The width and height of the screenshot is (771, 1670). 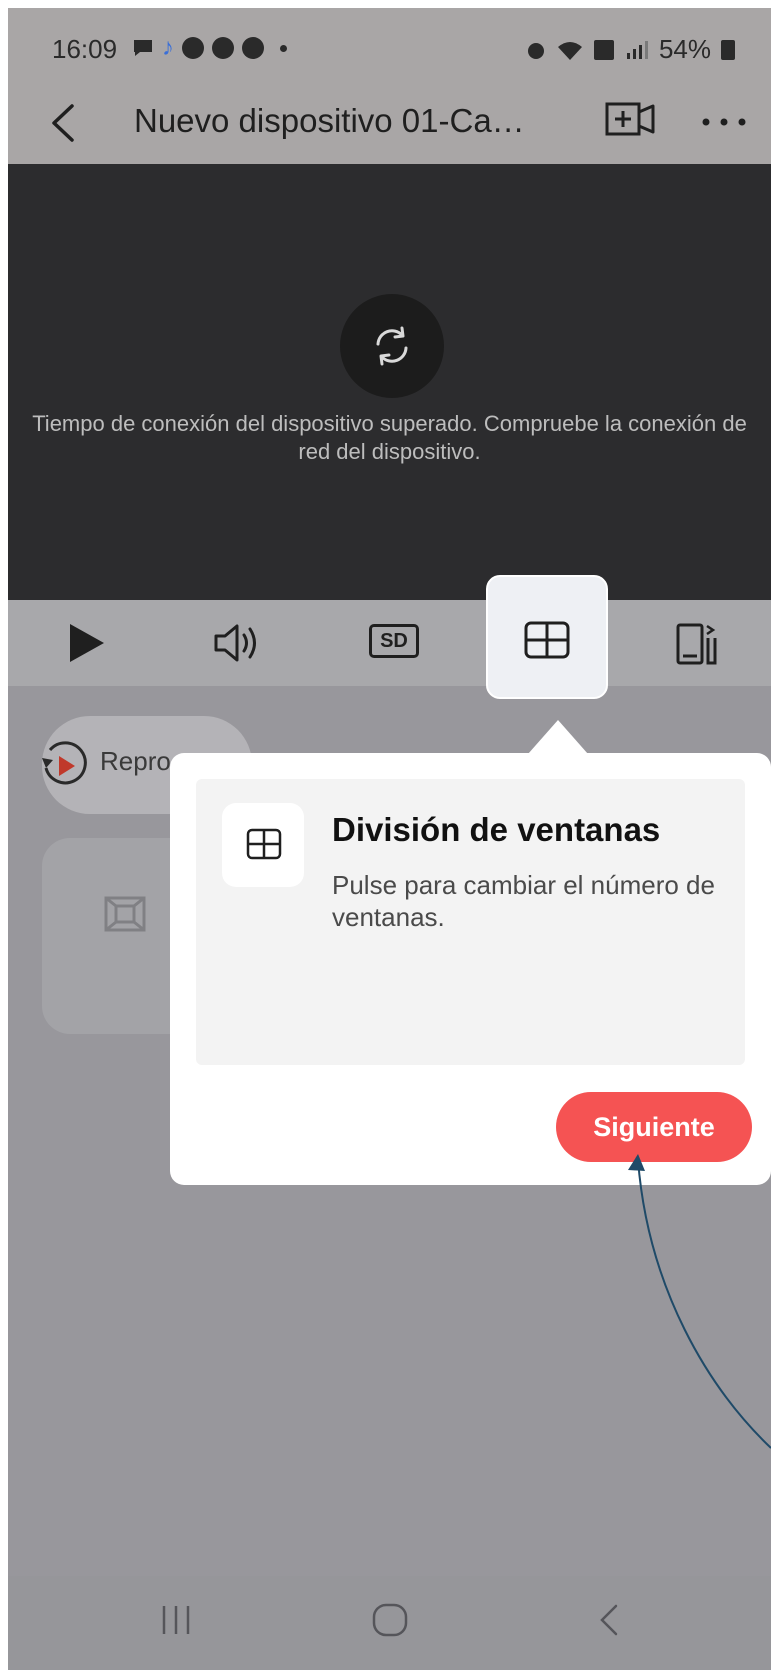 What do you see at coordinates (390, 1620) in the screenshot?
I see `home-icon` at bounding box center [390, 1620].